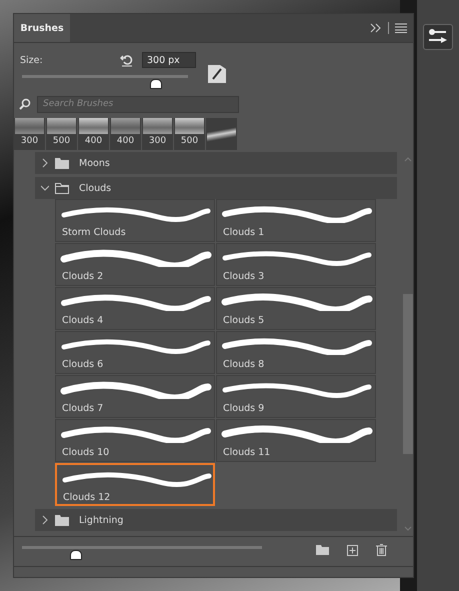 Image resolution: width=459 pixels, height=591 pixels. What do you see at coordinates (216, 520) in the screenshot?
I see `brush-group-row: Lightning` at bounding box center [216, 520].